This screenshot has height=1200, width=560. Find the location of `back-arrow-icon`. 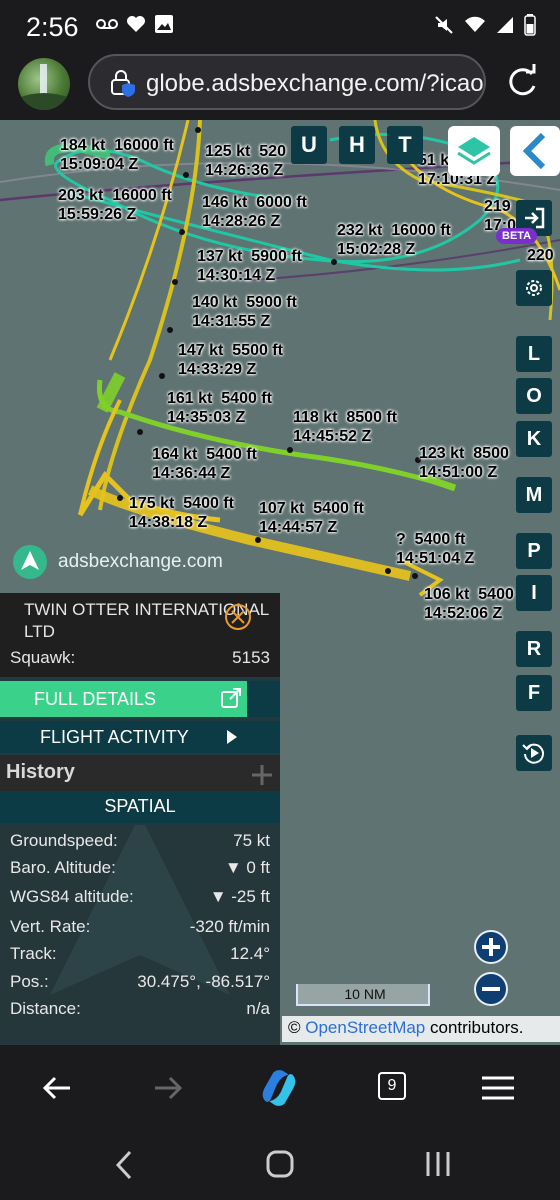

back-arrow-icon is located at coordinates (56, 1088).